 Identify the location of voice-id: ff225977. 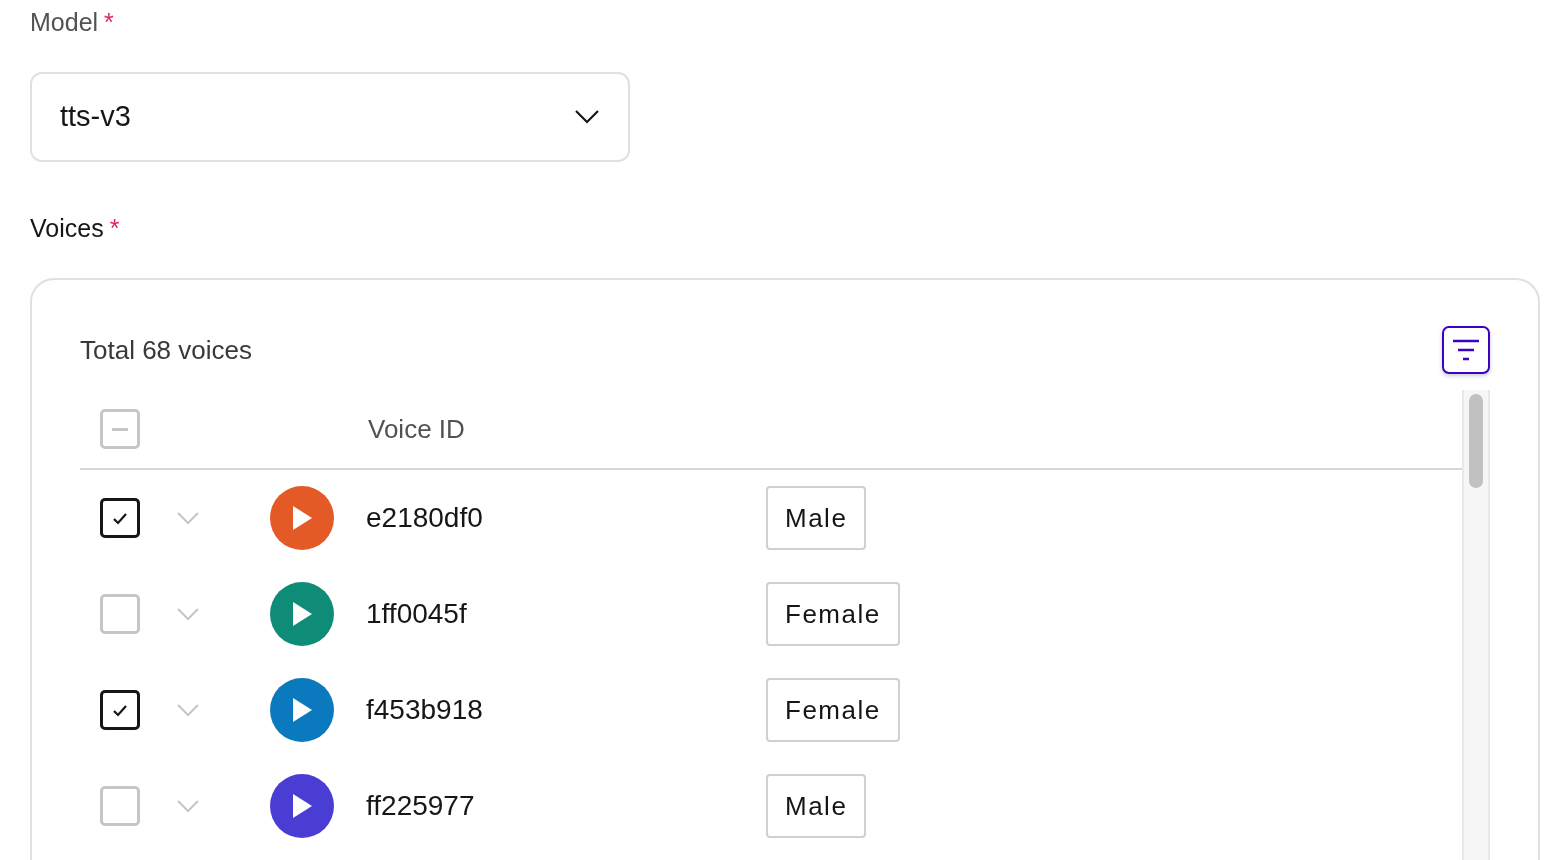
(421, 806).